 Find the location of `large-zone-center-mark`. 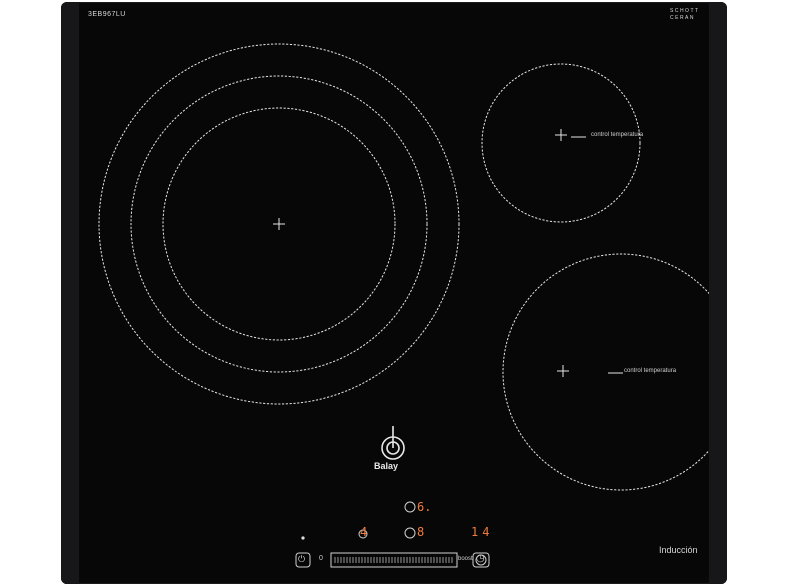

large-zone-center-mark is located at coordinates (279, 224).